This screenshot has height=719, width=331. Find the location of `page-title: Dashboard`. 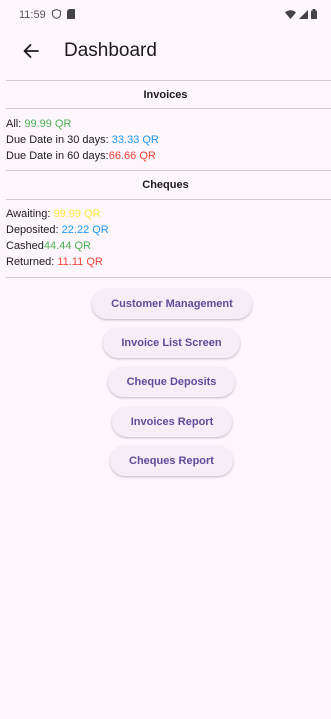

page-title: Dashboard is located at coordinates (110, 50).